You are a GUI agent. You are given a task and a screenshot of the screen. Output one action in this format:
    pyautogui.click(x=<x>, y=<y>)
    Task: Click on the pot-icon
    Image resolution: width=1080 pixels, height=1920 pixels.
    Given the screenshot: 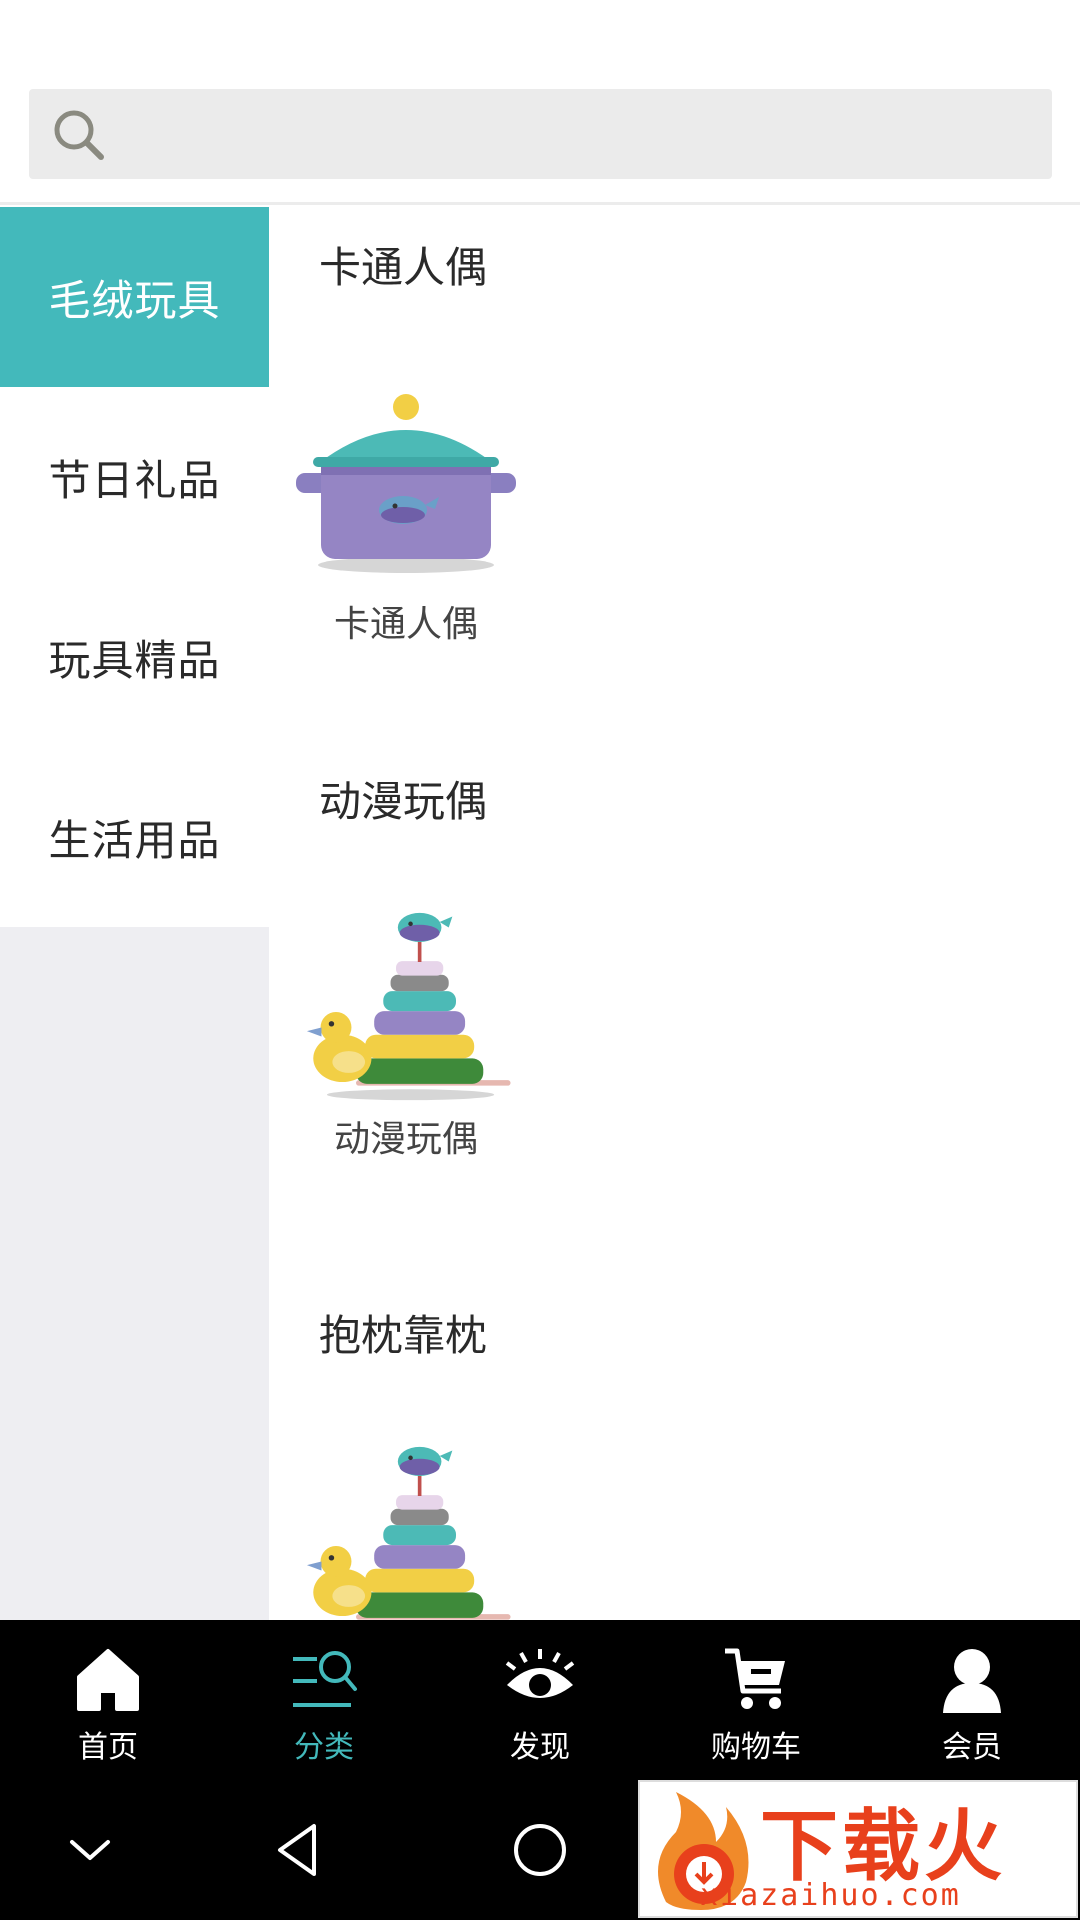 What is the action you would take?
    pyautogui.click(x=406, y=483)
    